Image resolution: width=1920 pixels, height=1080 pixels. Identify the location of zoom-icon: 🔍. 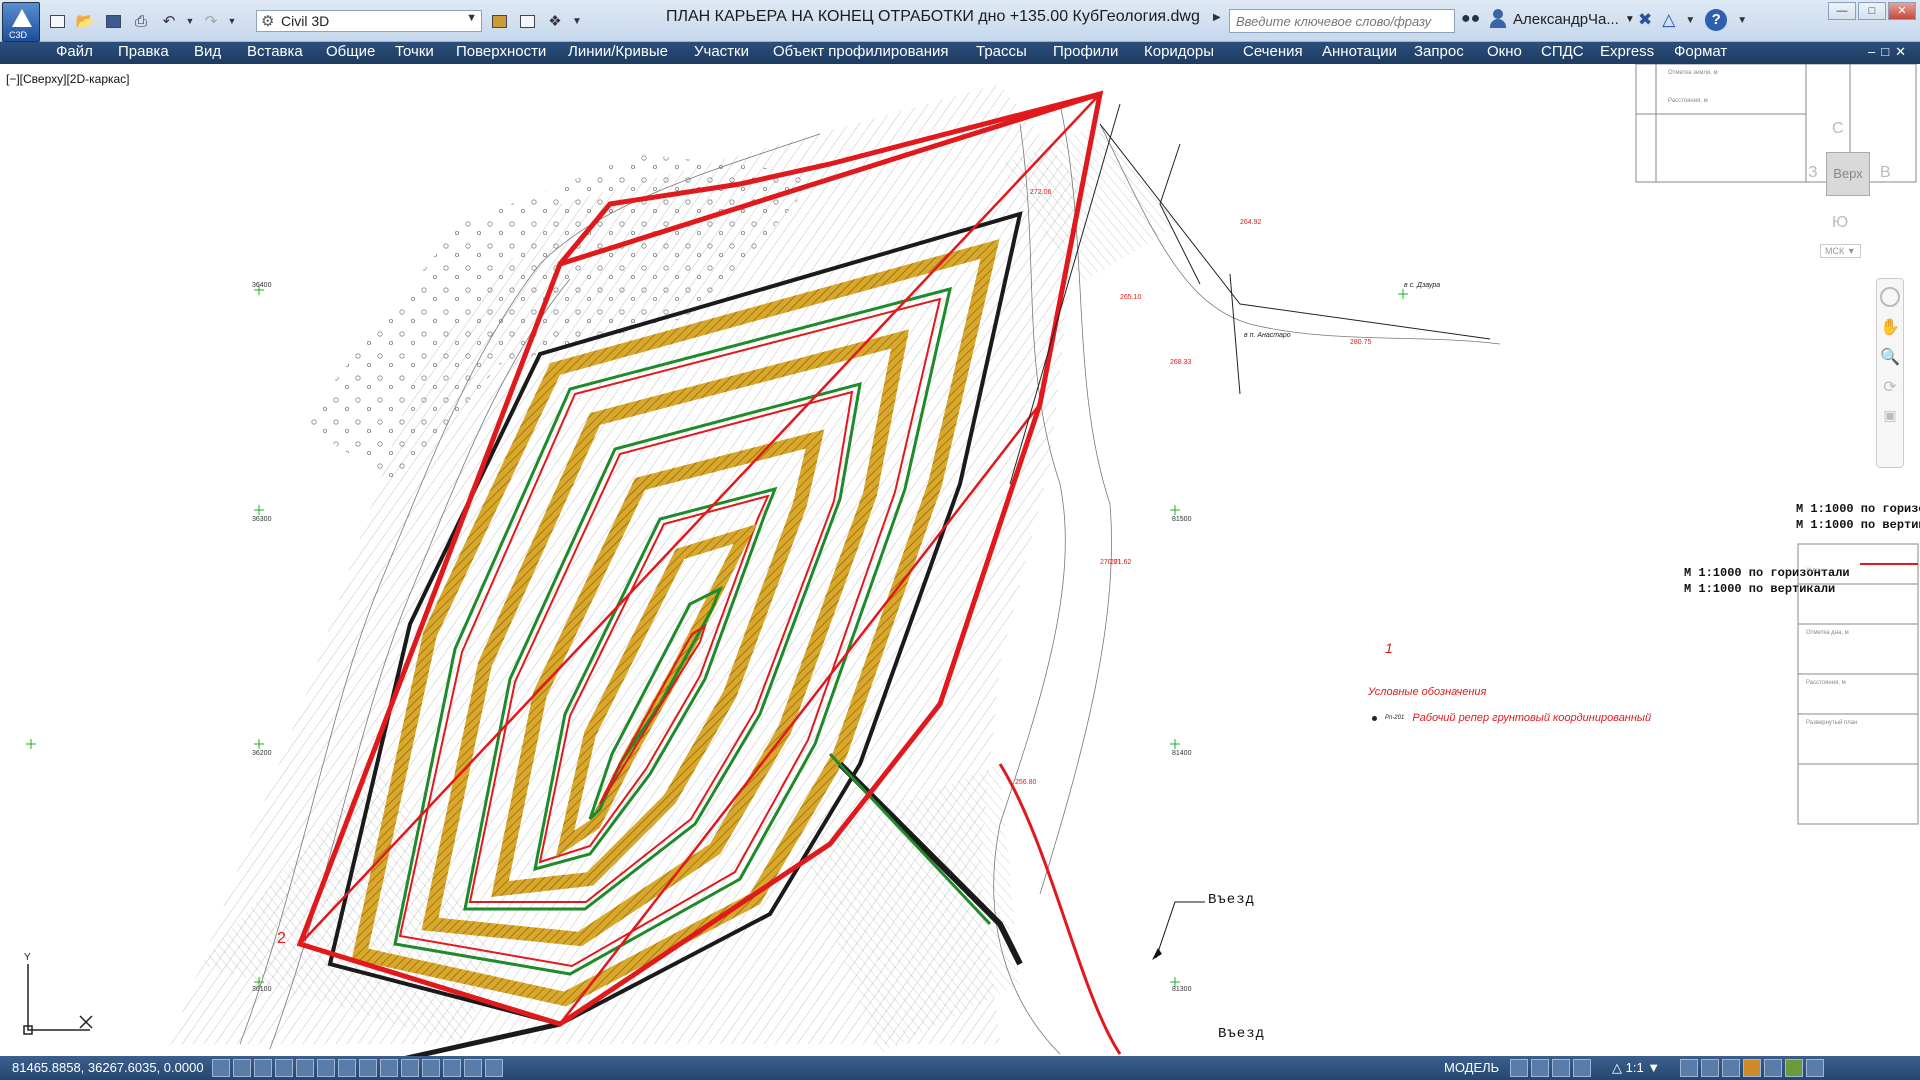
(1890, 357).